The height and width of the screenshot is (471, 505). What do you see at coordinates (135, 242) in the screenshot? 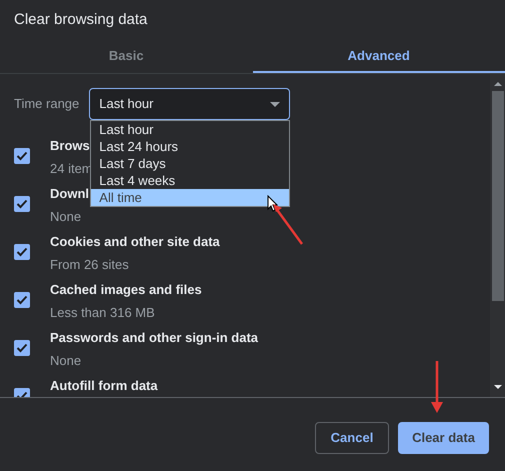
I see `item-title: Cookies and other site data` at bounding box center [135, 242].